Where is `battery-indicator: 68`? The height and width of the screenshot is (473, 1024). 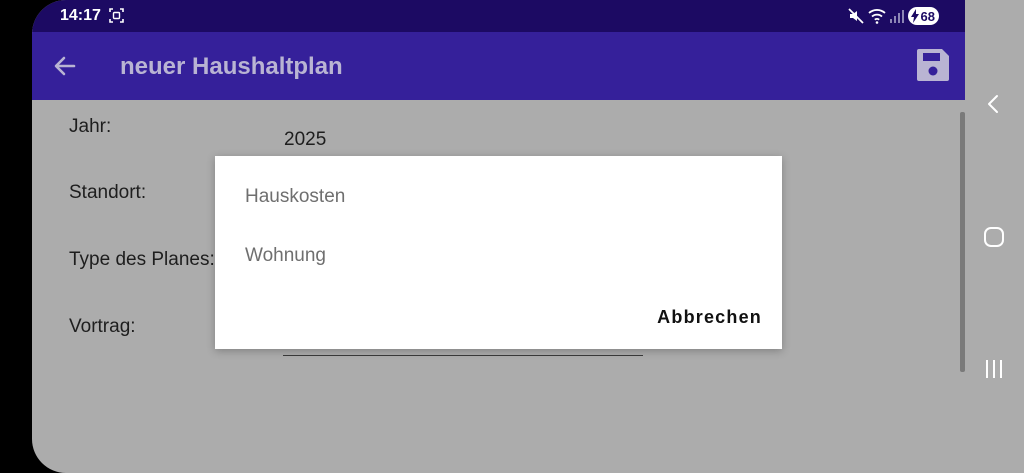 battery-indicator: 68 is located at coordinates (923, 16).